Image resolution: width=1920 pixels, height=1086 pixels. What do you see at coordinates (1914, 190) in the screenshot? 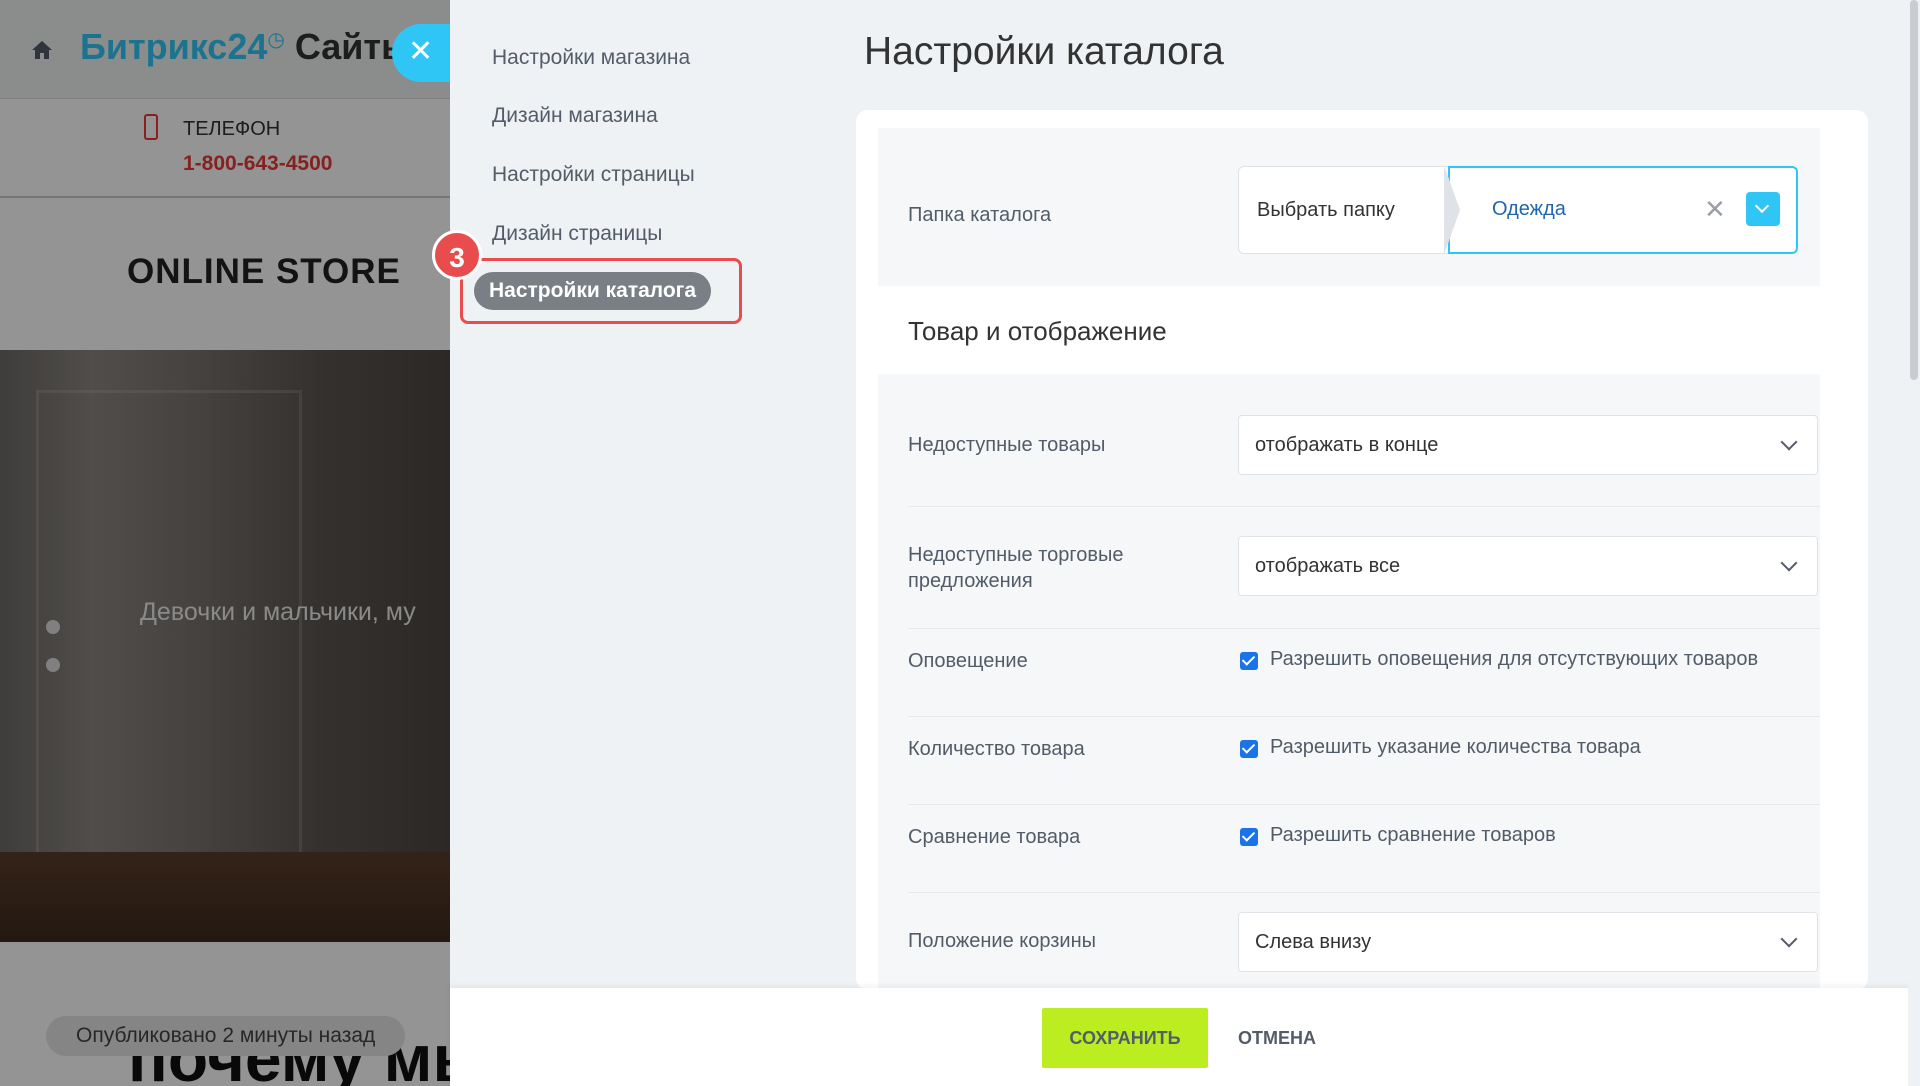
I see `scrollbar-thumb` at bounding box center [1914, 190].